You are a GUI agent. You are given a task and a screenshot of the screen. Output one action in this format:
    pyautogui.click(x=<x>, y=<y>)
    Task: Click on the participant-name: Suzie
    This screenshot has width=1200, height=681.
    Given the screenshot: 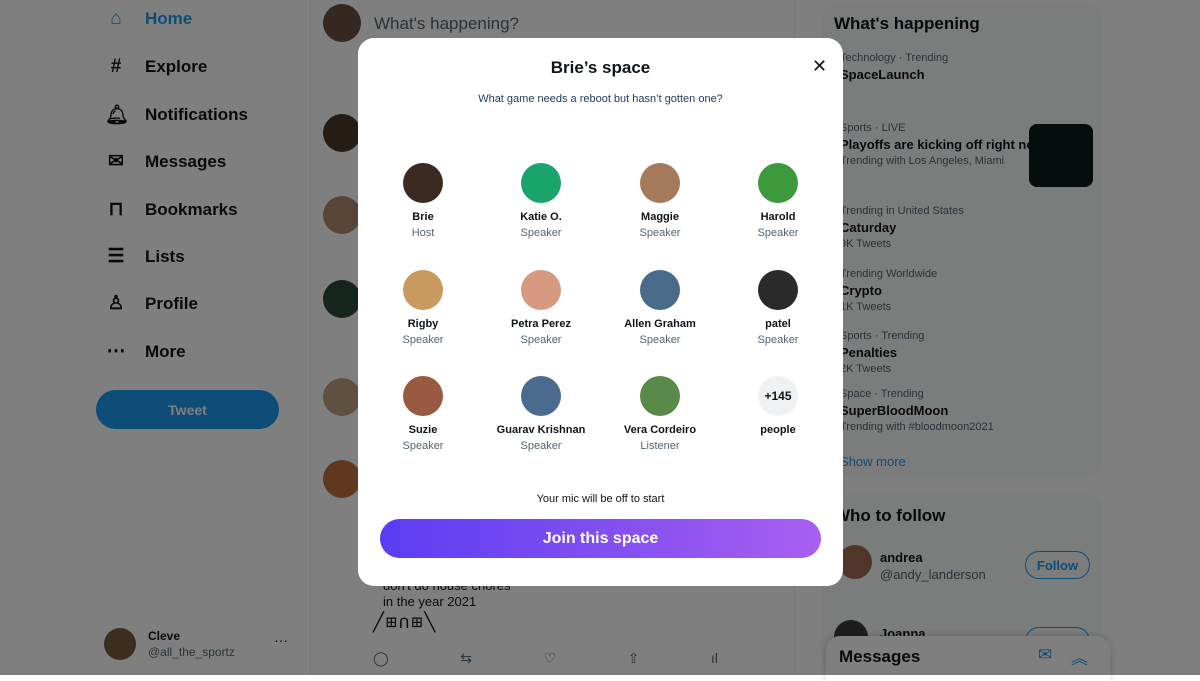 What is the action you would take?
    pyautogui.click(x=423, y=430)
    